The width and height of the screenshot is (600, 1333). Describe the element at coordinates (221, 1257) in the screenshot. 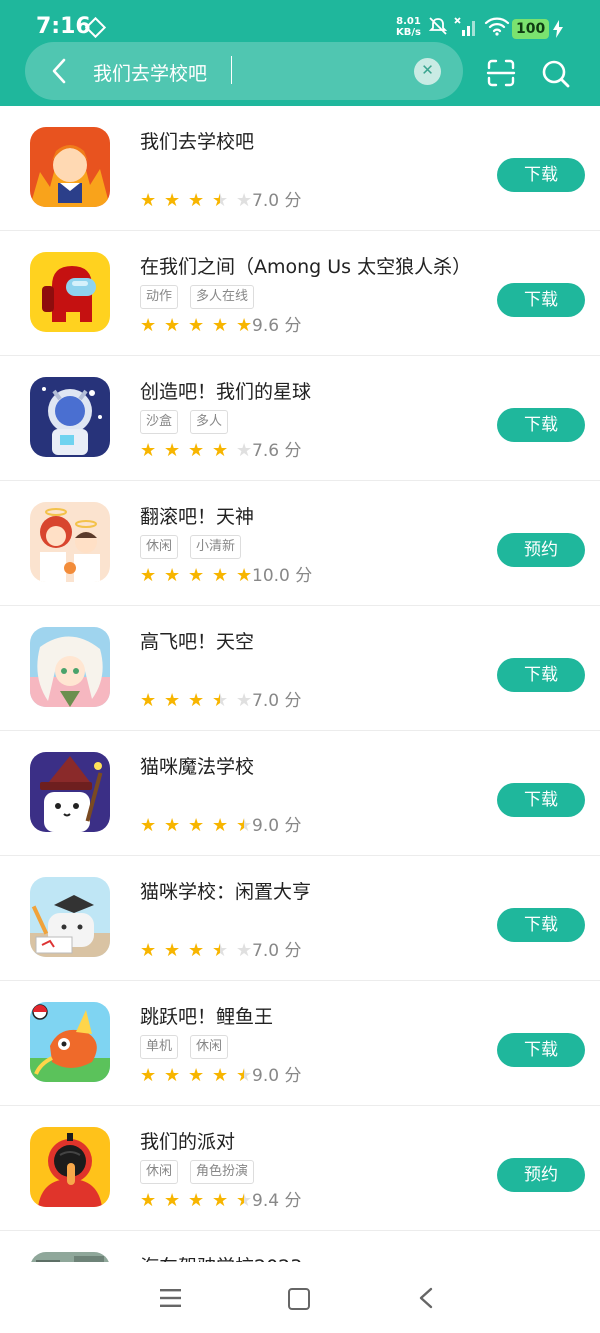

I see `app-title: 汽车驾驶学校2023` at that location.